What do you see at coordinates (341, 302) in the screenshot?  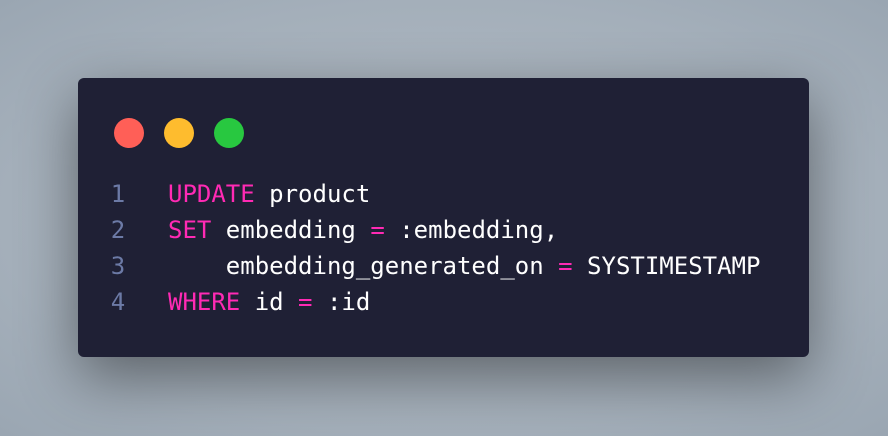 I see `sql-text: :id` at bounding box center [341, 302].